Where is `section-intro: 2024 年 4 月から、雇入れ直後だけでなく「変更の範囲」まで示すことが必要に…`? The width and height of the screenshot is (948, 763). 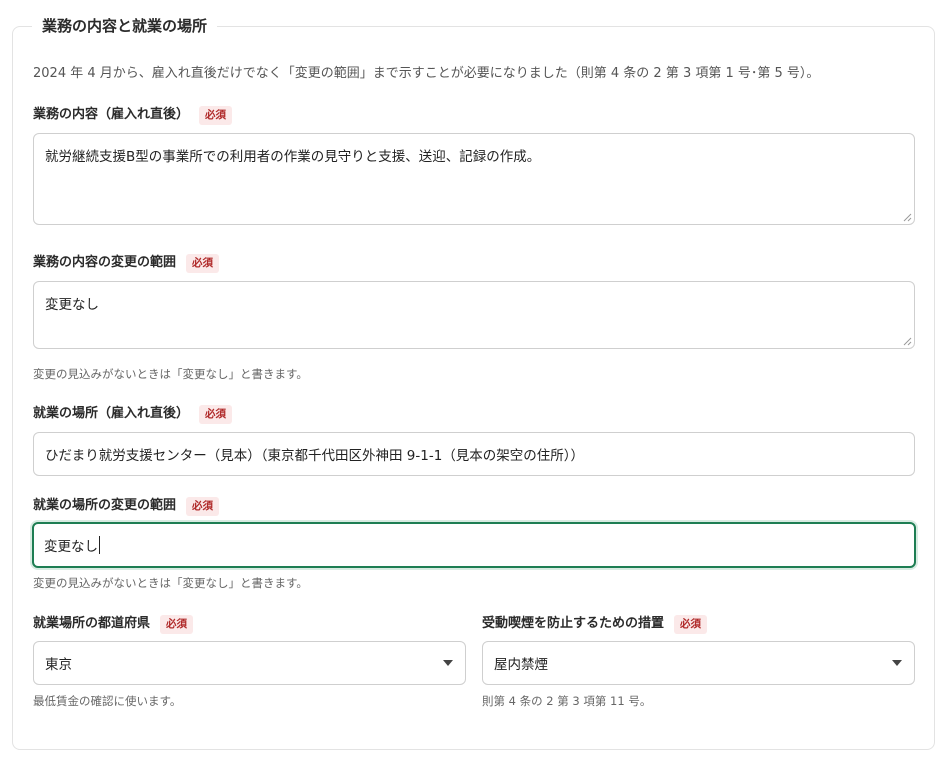 section-intro: 2024 年 4 月から、雇入れ直後だけでなく「変更の範囲」まで示すことが必要に… is located at coordinates (426, 73).